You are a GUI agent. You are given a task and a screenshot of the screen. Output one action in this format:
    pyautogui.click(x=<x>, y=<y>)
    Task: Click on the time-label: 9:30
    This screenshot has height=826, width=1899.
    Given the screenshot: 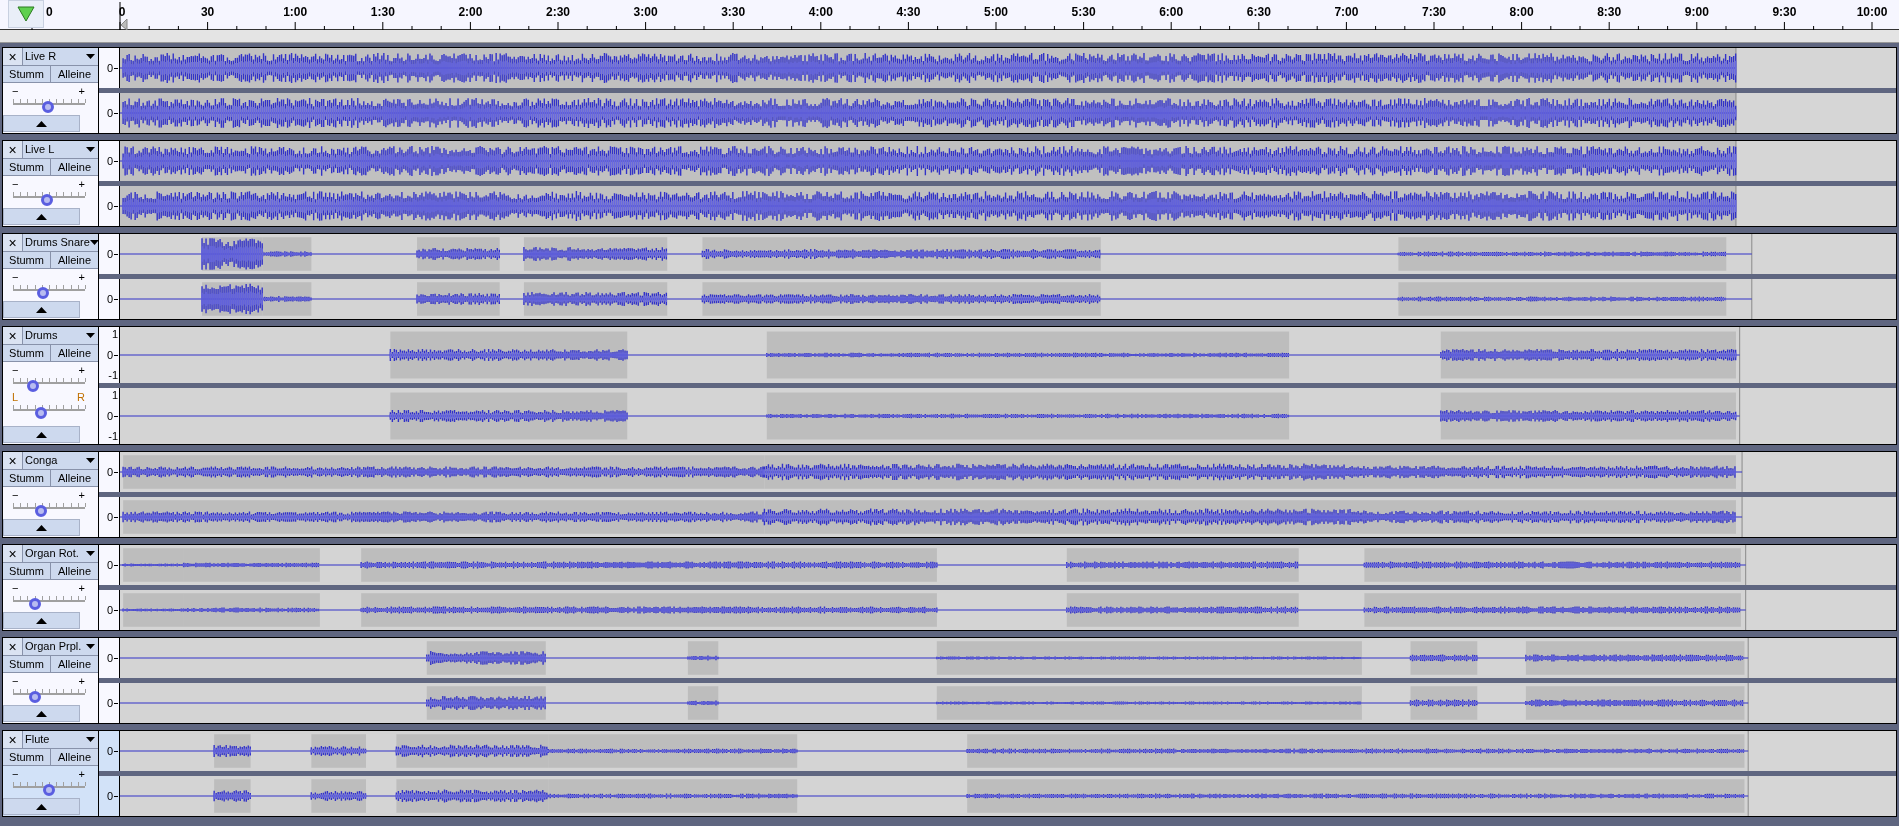 What is the action you would take?
    pyautogui.click(x=1784, y=12)
    